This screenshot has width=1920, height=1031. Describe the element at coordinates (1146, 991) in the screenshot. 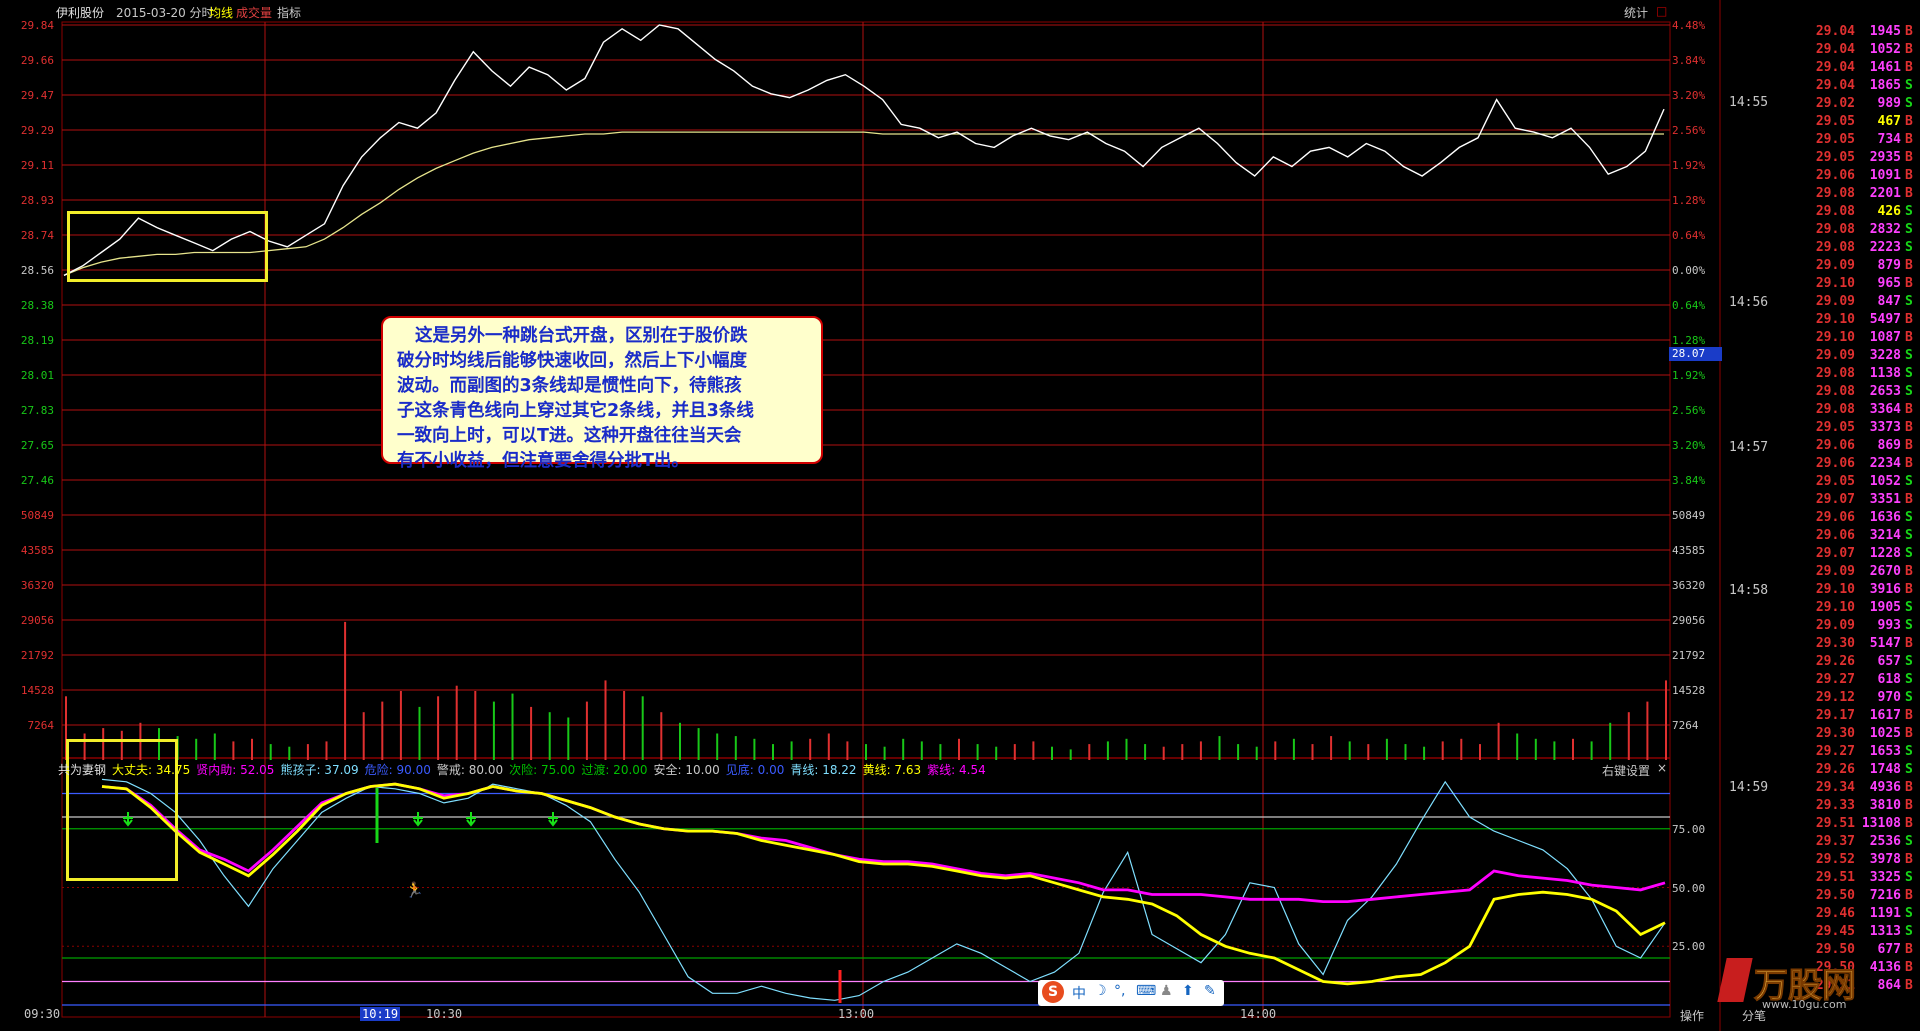

I see `ime-keyboard-icon: ⌨` at that location.